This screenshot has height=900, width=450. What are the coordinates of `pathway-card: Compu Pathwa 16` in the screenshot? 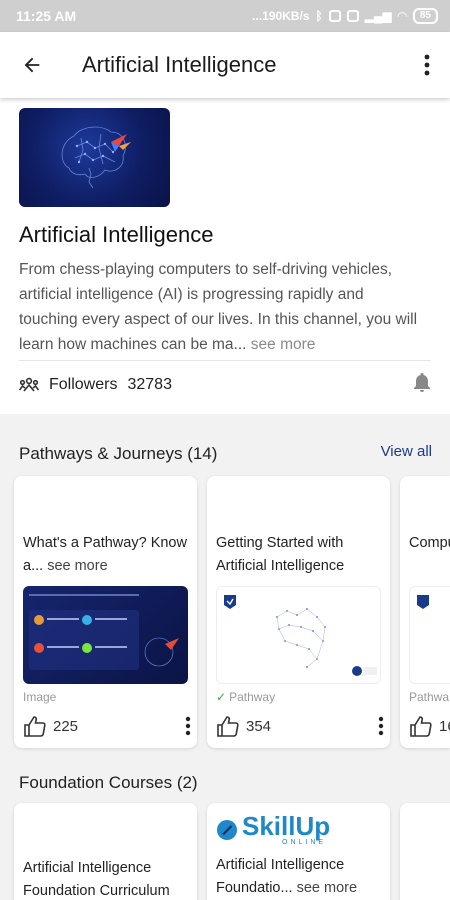 It's located at (425, 612).